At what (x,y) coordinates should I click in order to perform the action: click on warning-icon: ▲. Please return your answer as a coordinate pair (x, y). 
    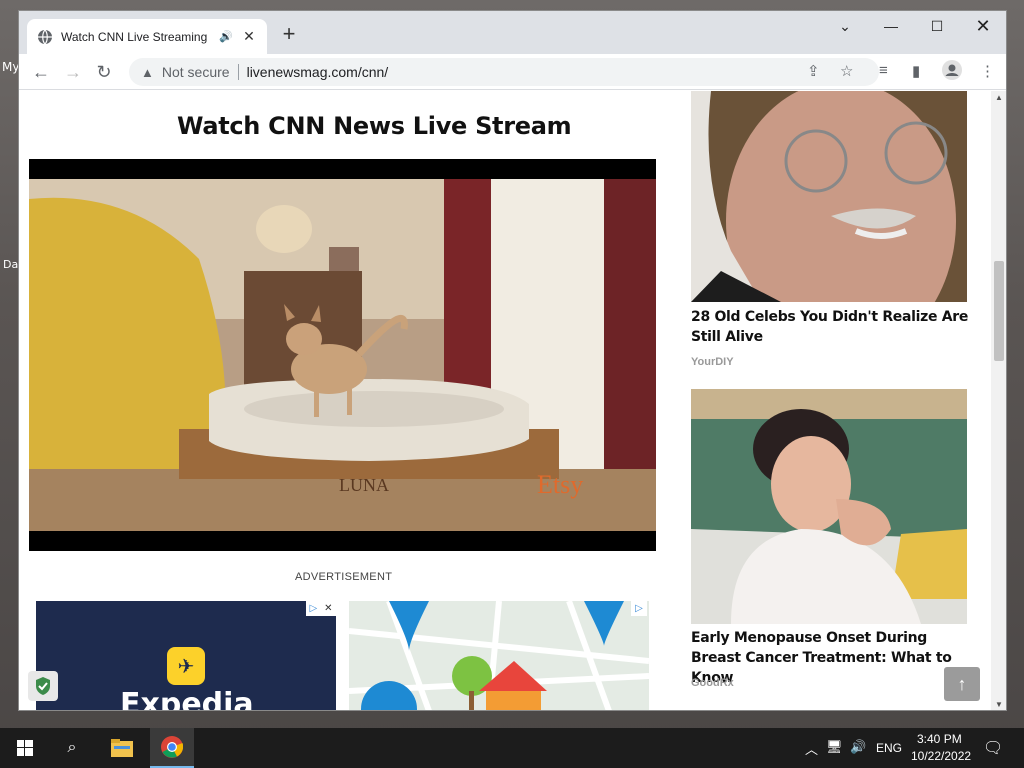
    Looking at the image, I should click on (147, 72).